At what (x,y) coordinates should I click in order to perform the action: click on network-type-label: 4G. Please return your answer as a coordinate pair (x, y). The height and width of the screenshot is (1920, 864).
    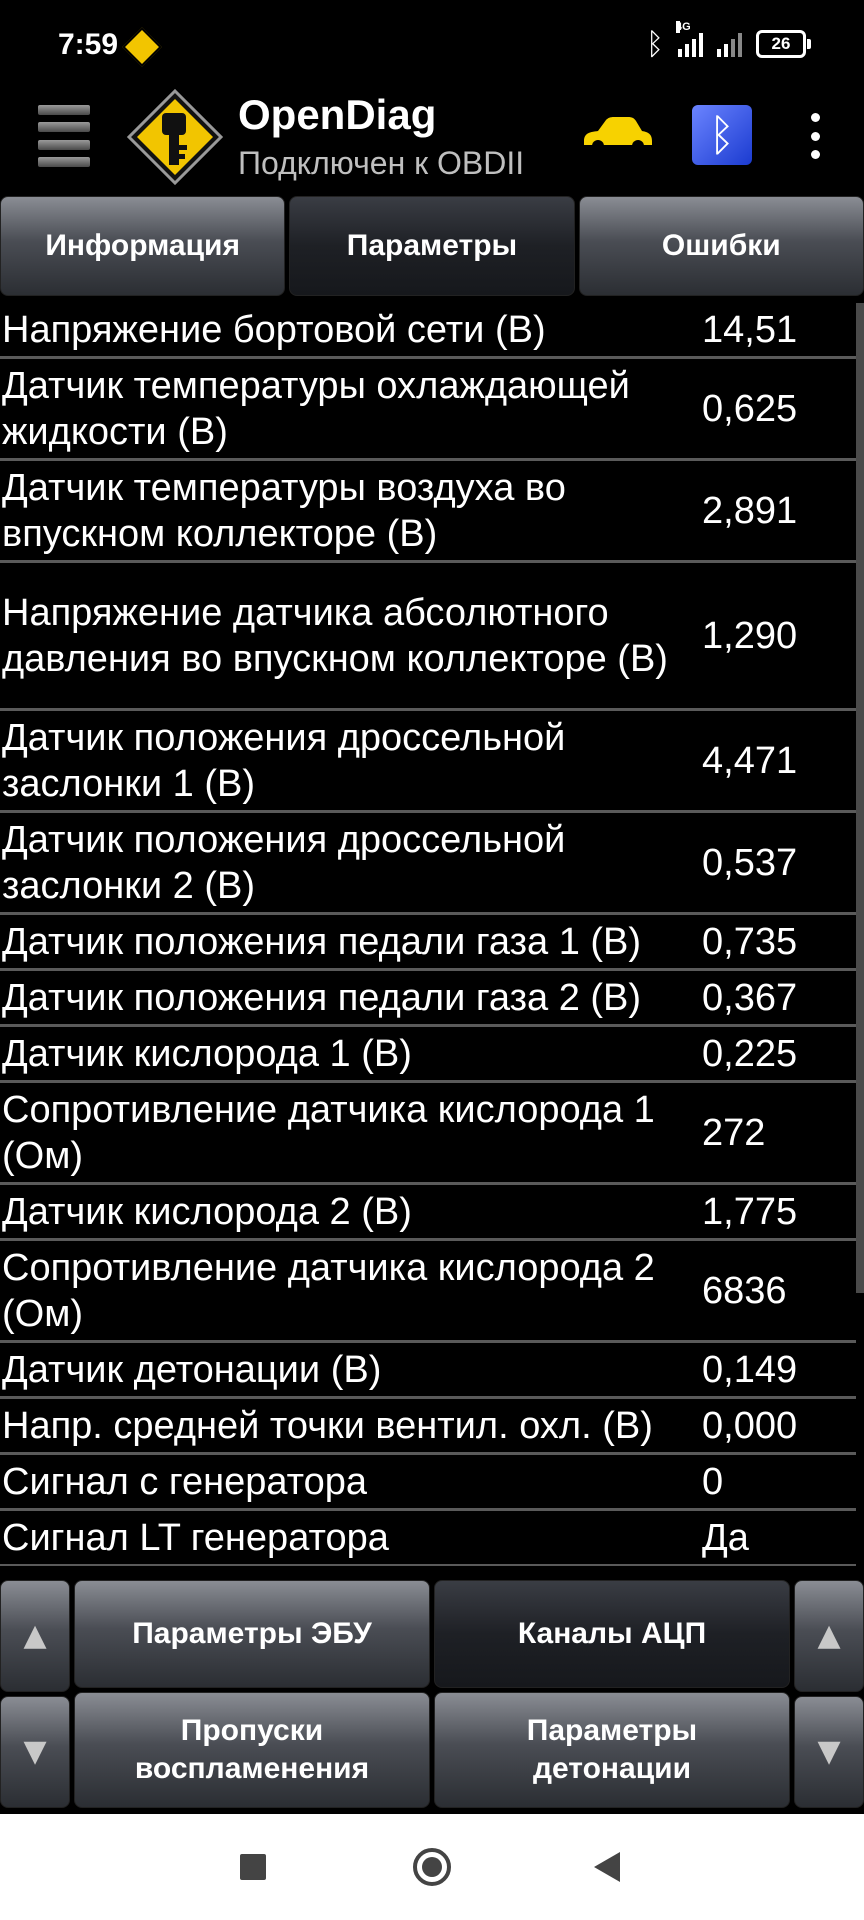
    Looking at the image, I should click on (683, 27).